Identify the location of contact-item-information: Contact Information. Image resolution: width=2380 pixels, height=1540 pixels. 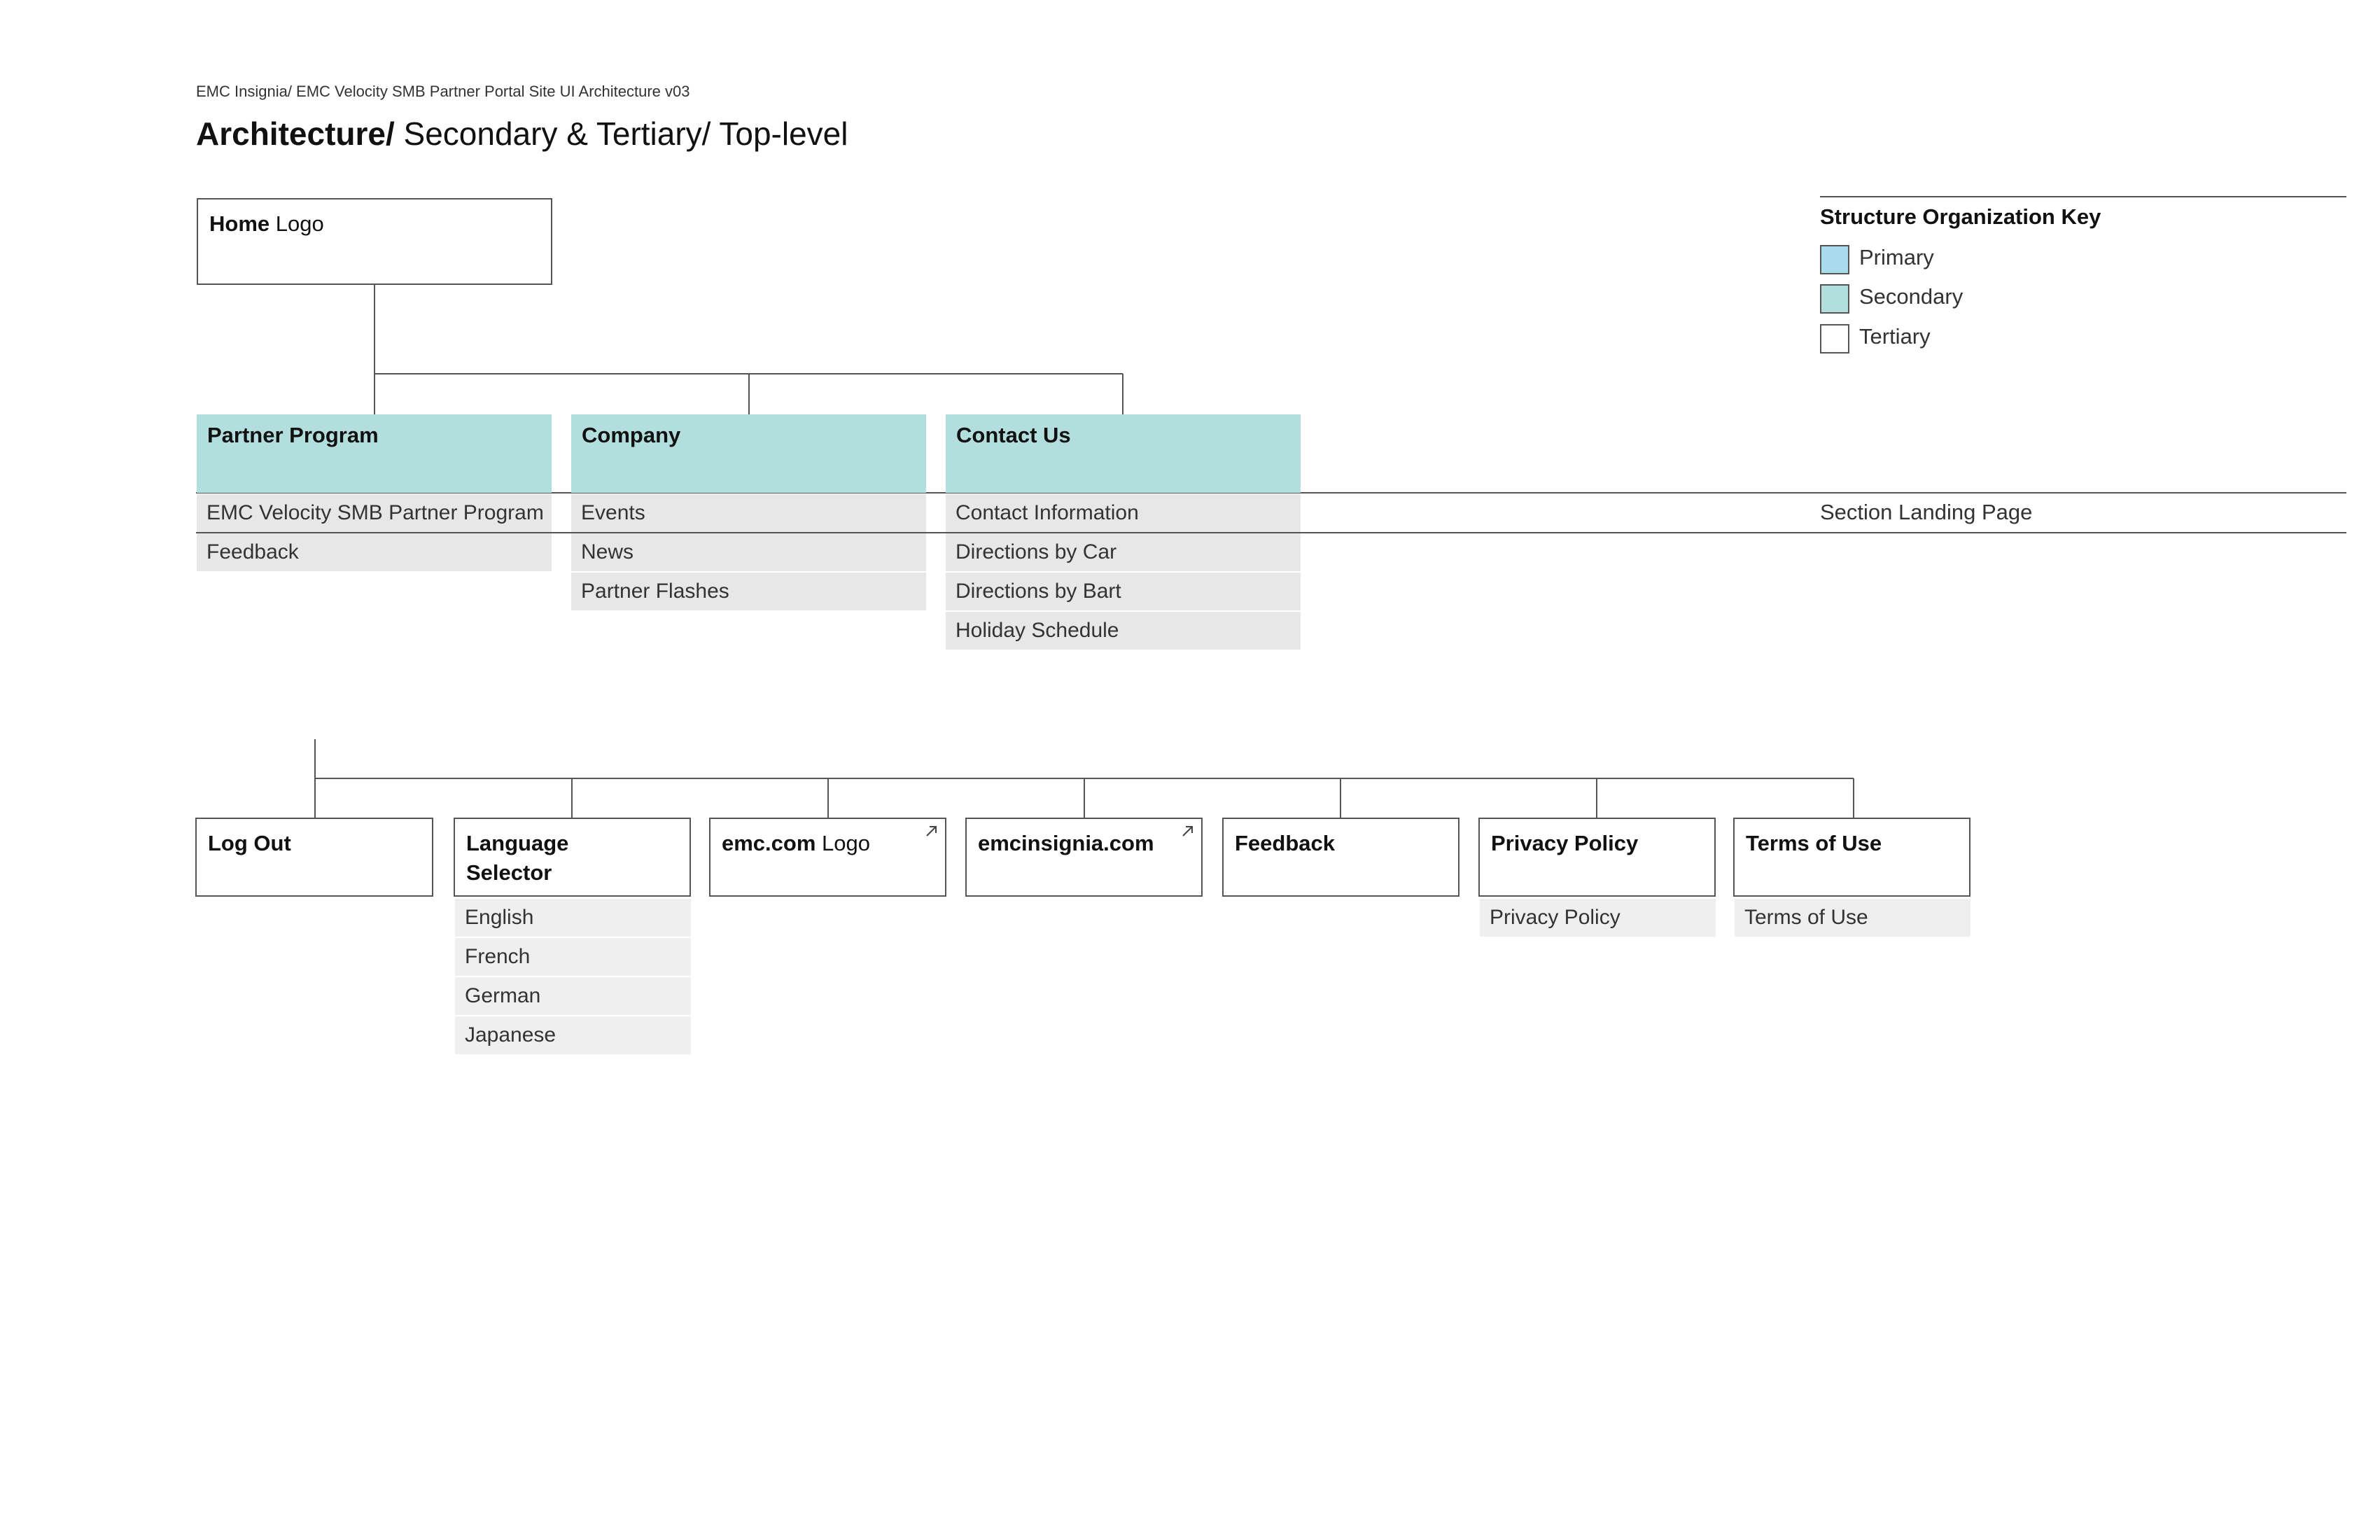
(1123, 513).